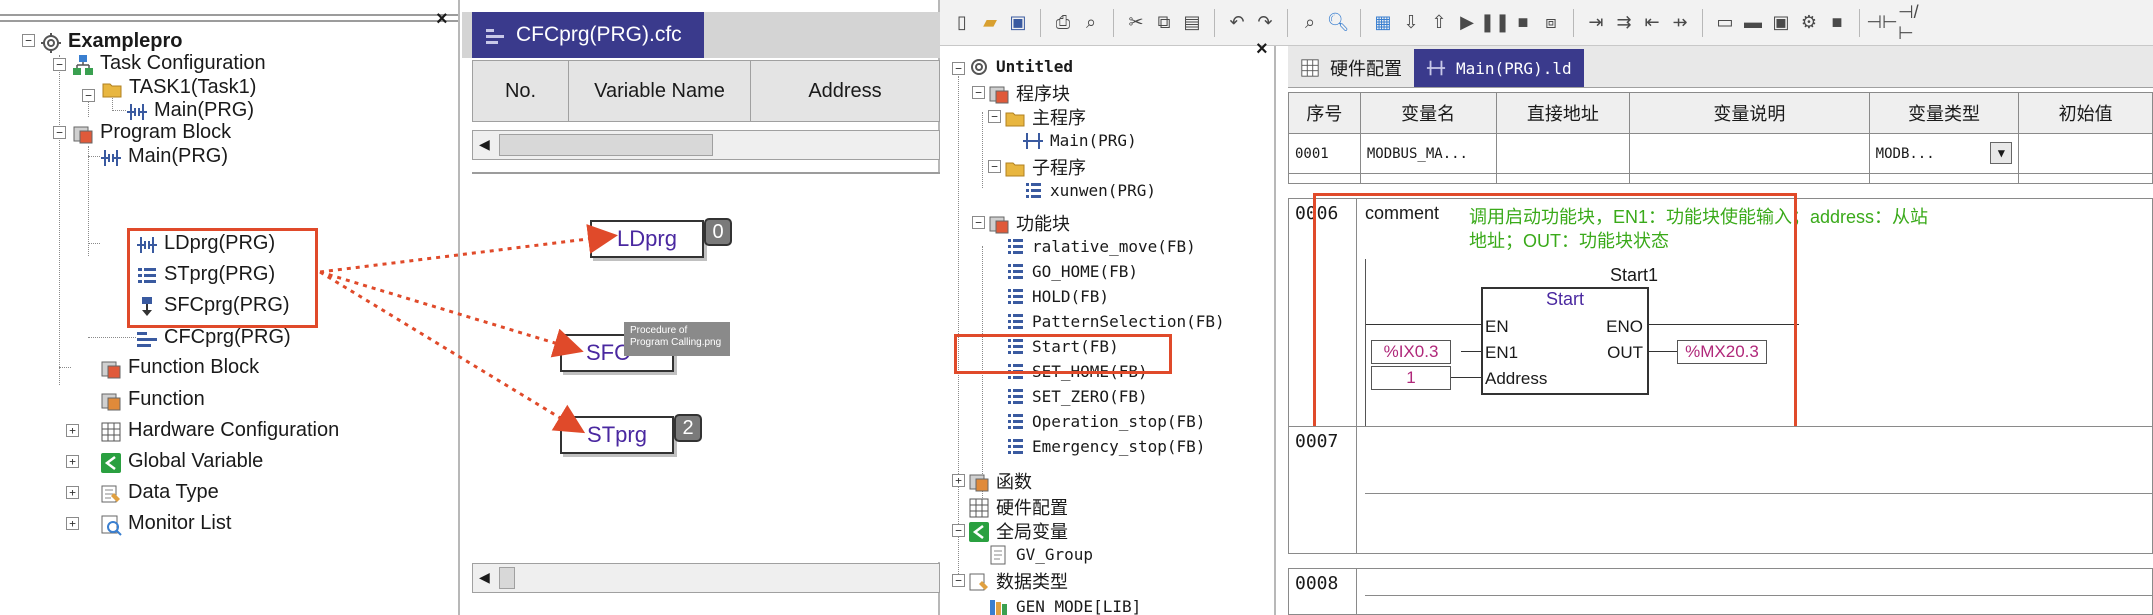 The height and width of the screenshot is (615, 2153). Describe the element at coordinates (1596, 23) in the screenshot. I see `step-into-icon: ⇥` at that location.